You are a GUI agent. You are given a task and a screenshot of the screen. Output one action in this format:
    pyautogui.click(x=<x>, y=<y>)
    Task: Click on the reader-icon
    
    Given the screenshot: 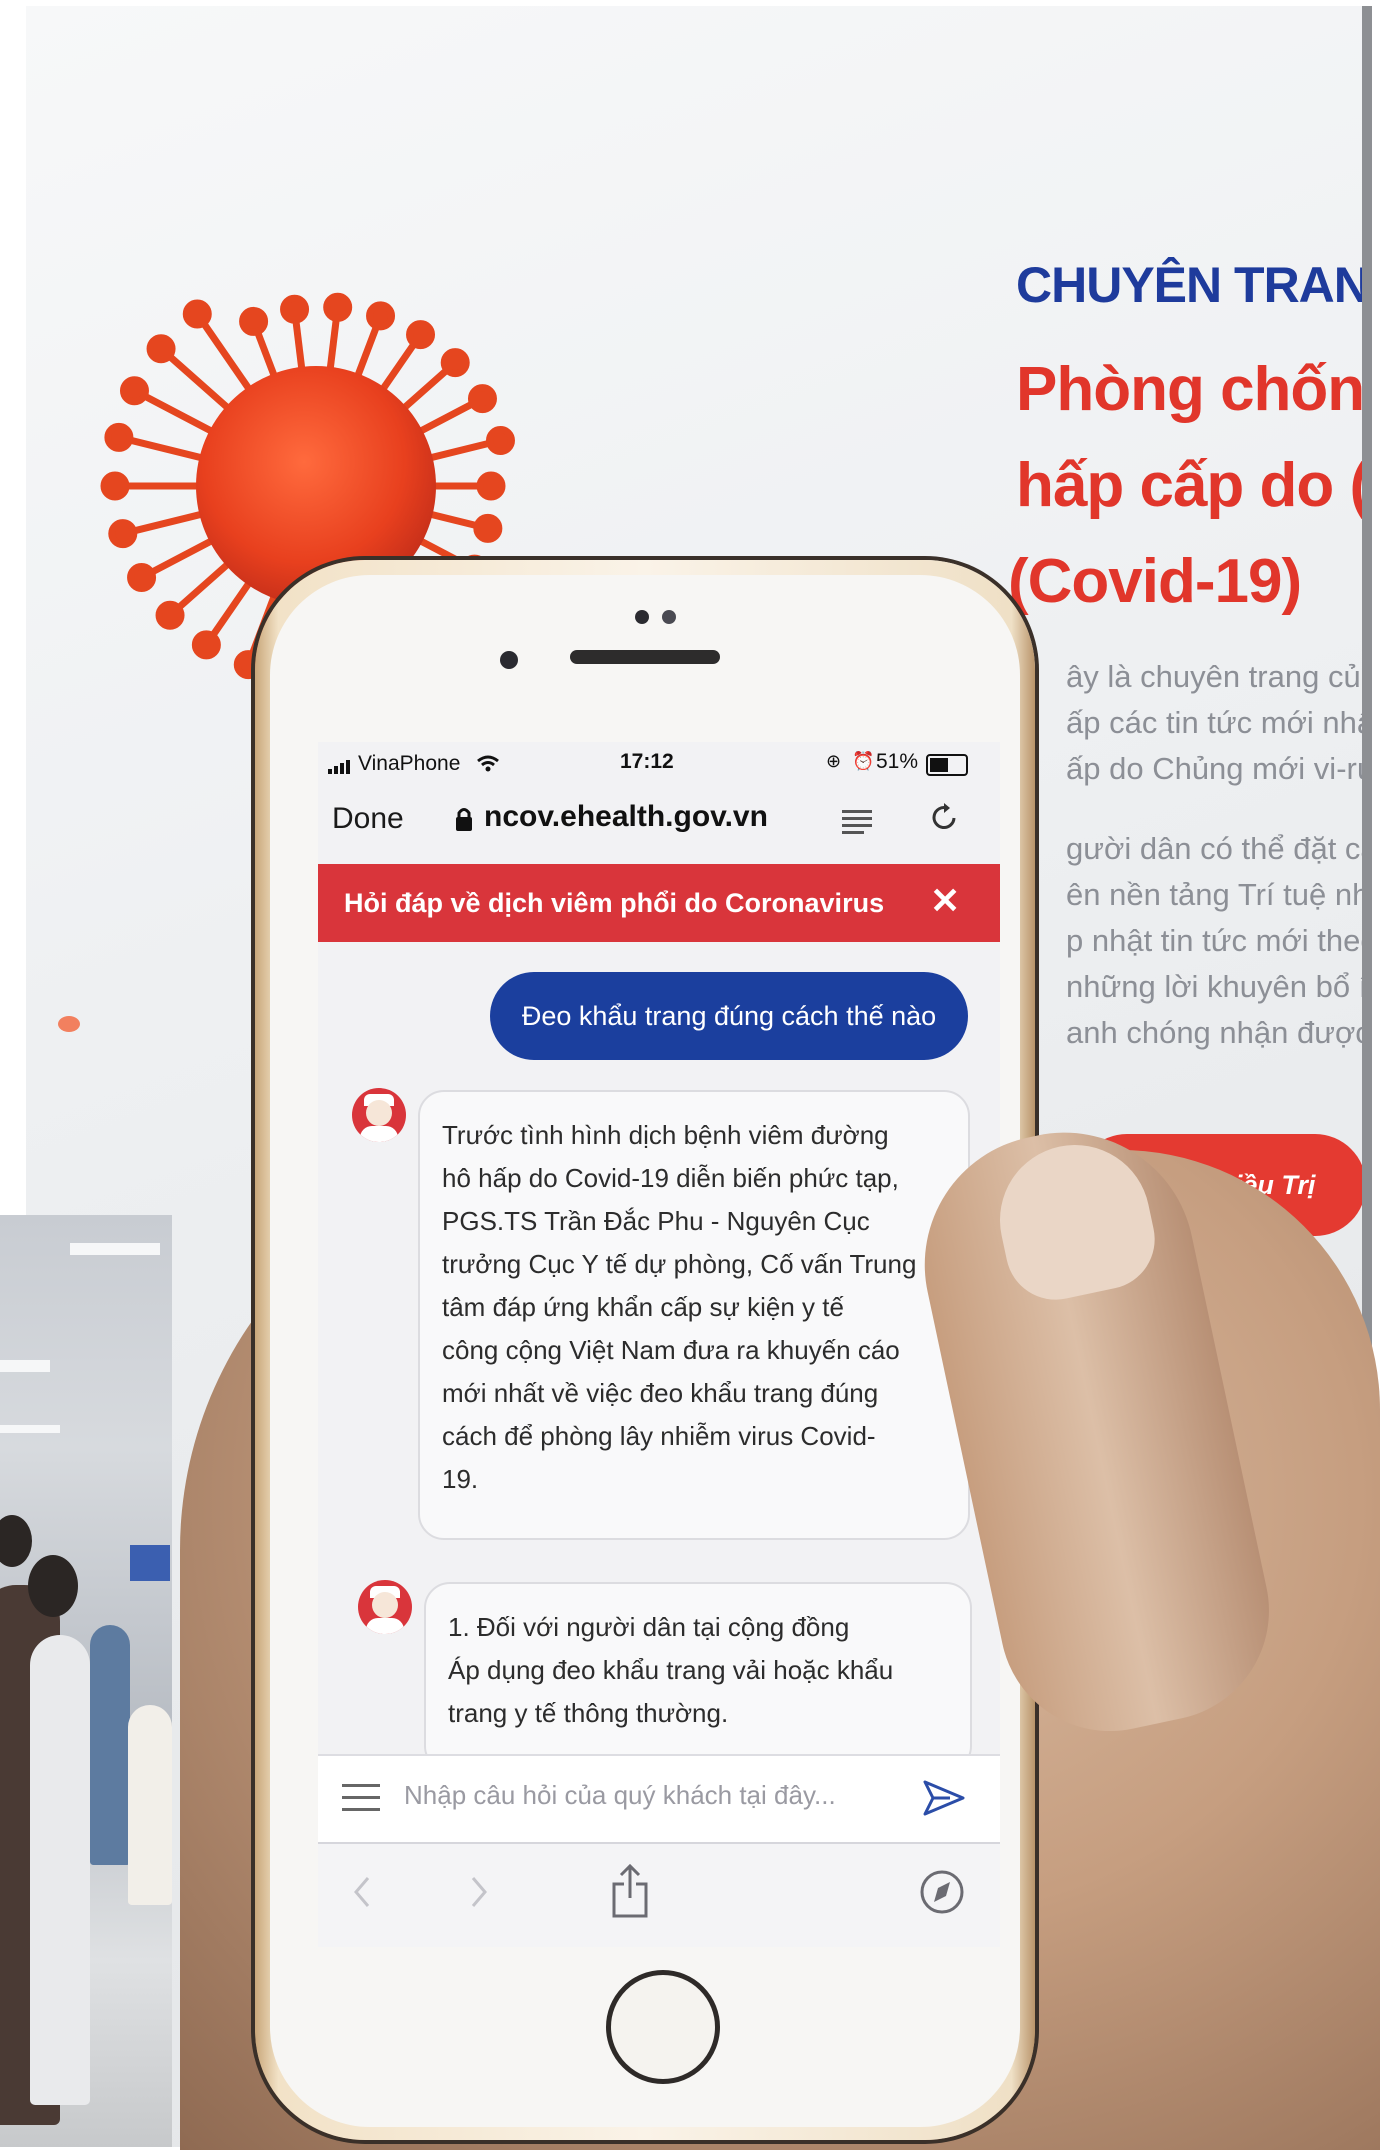 What is the action you would take?
    pyautogui.click(x=858, y=821)
    